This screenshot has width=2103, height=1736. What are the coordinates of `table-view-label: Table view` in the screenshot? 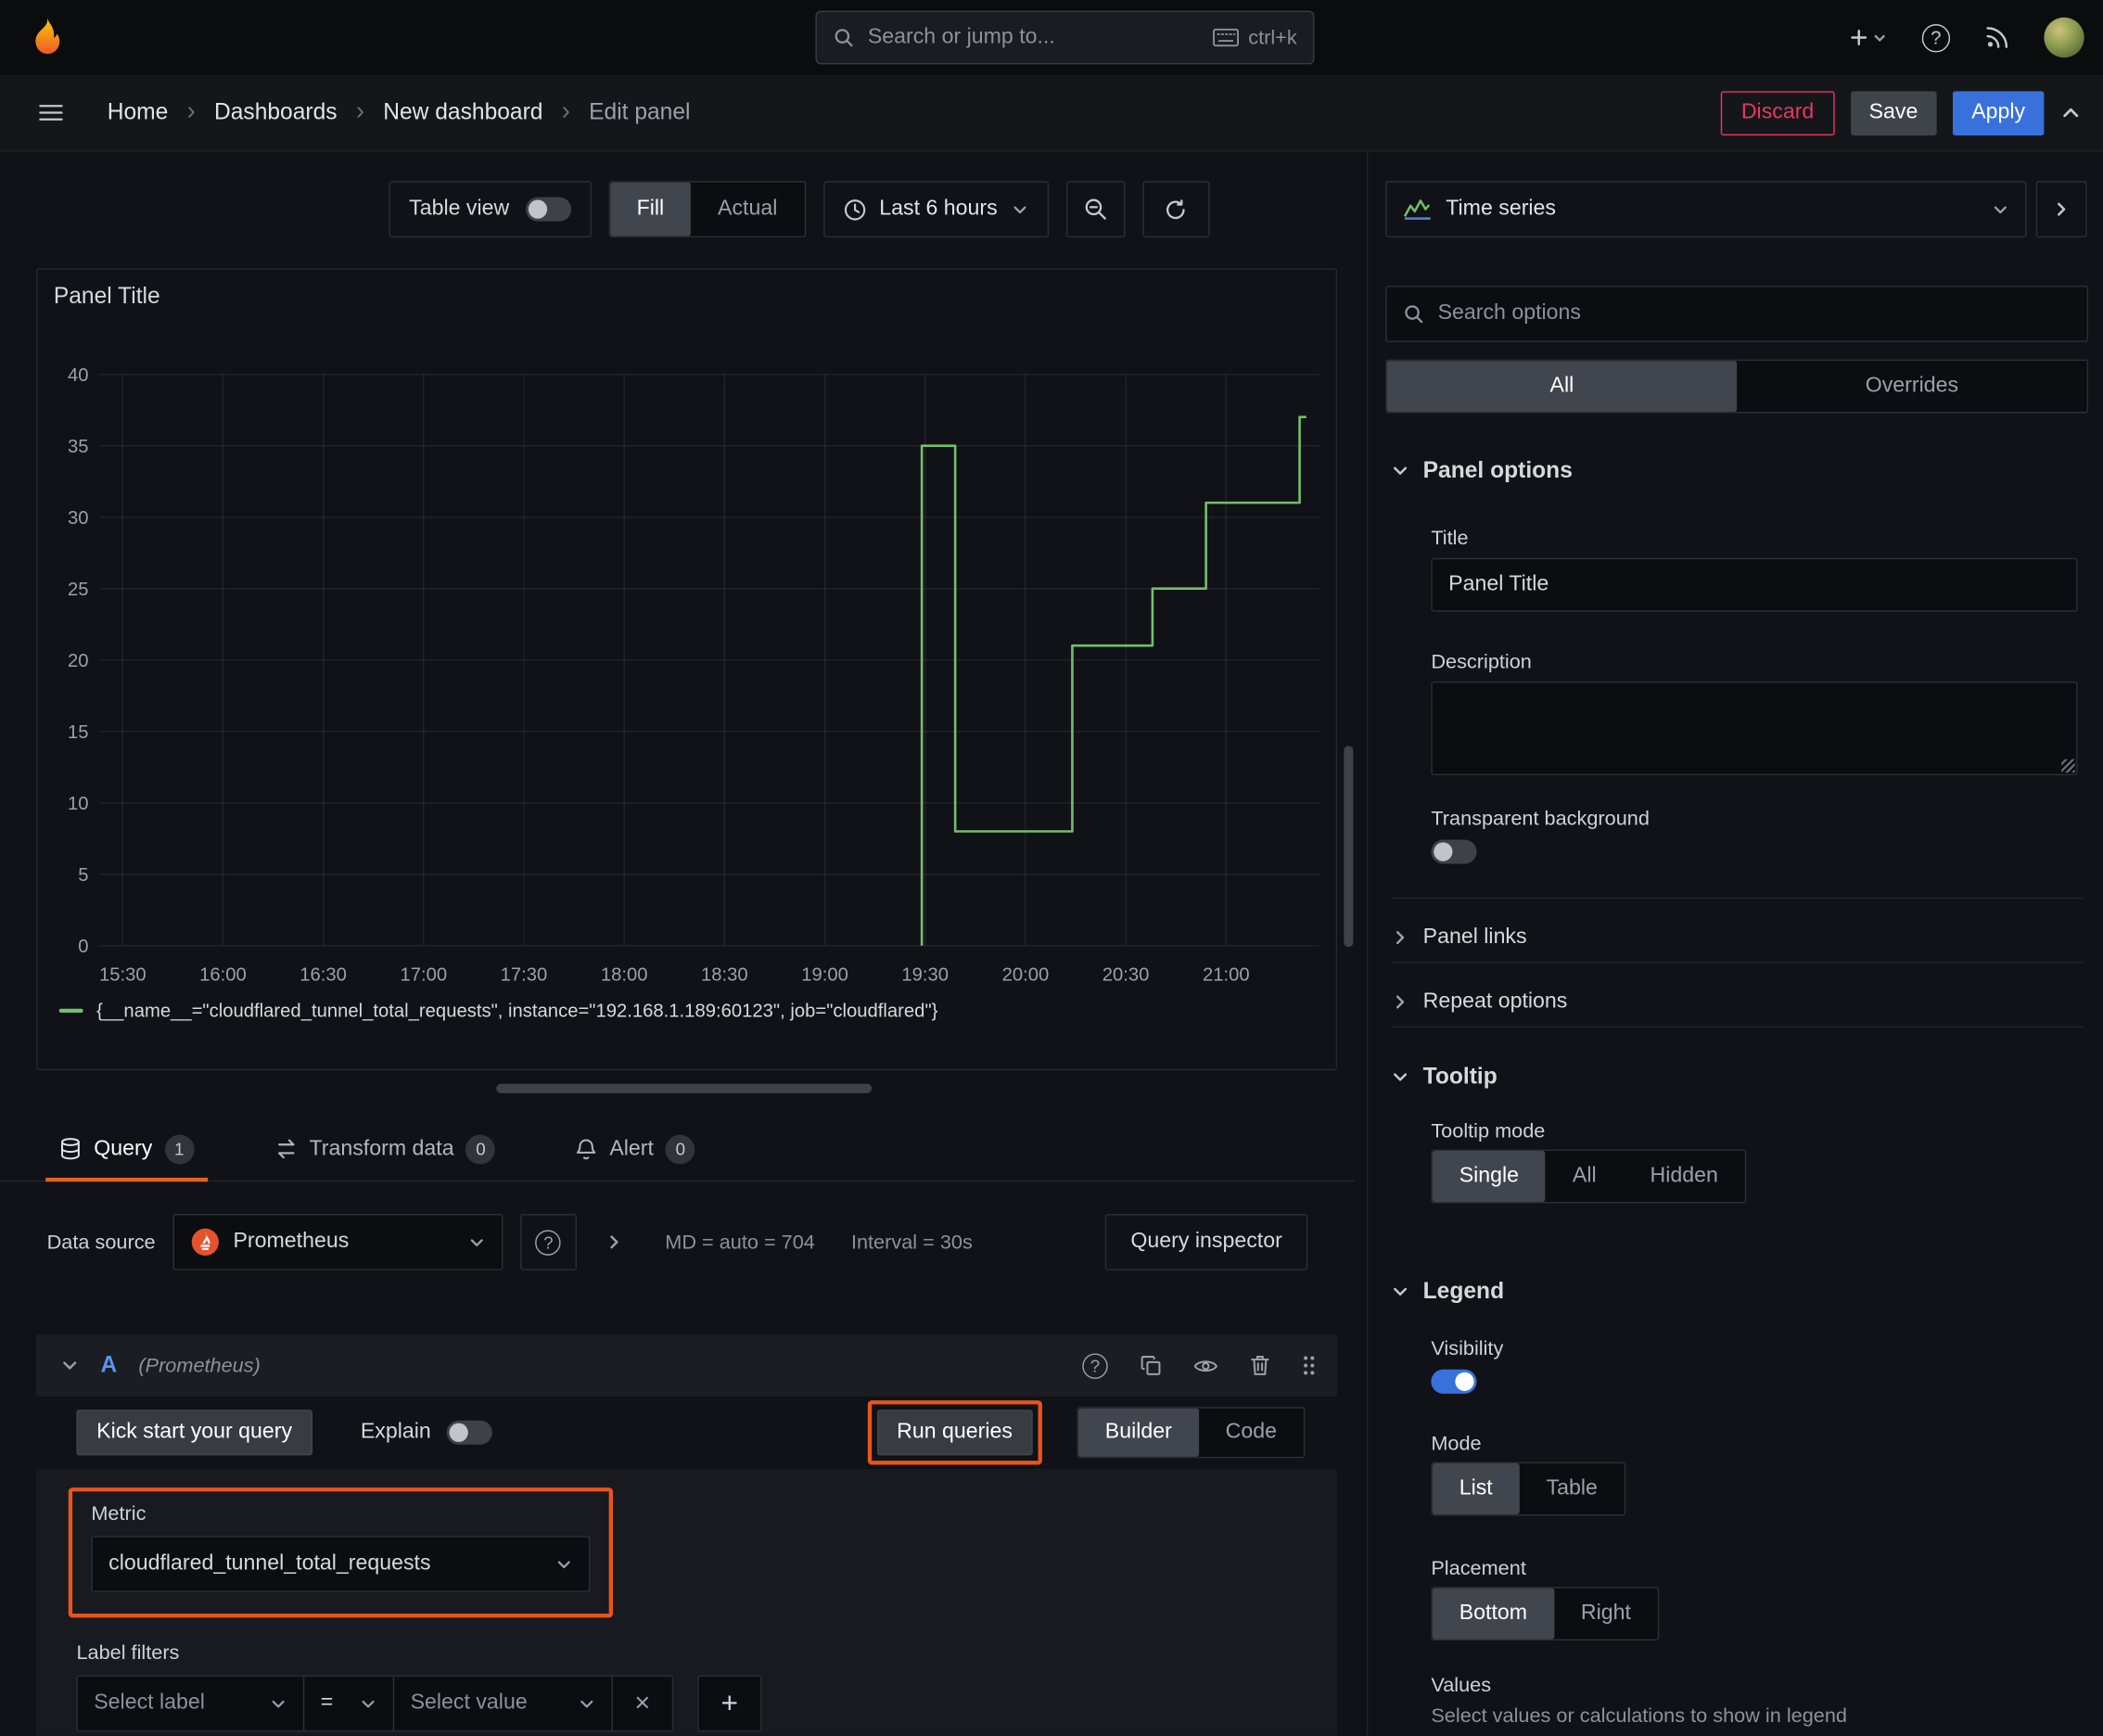 It's located at (459, 209).